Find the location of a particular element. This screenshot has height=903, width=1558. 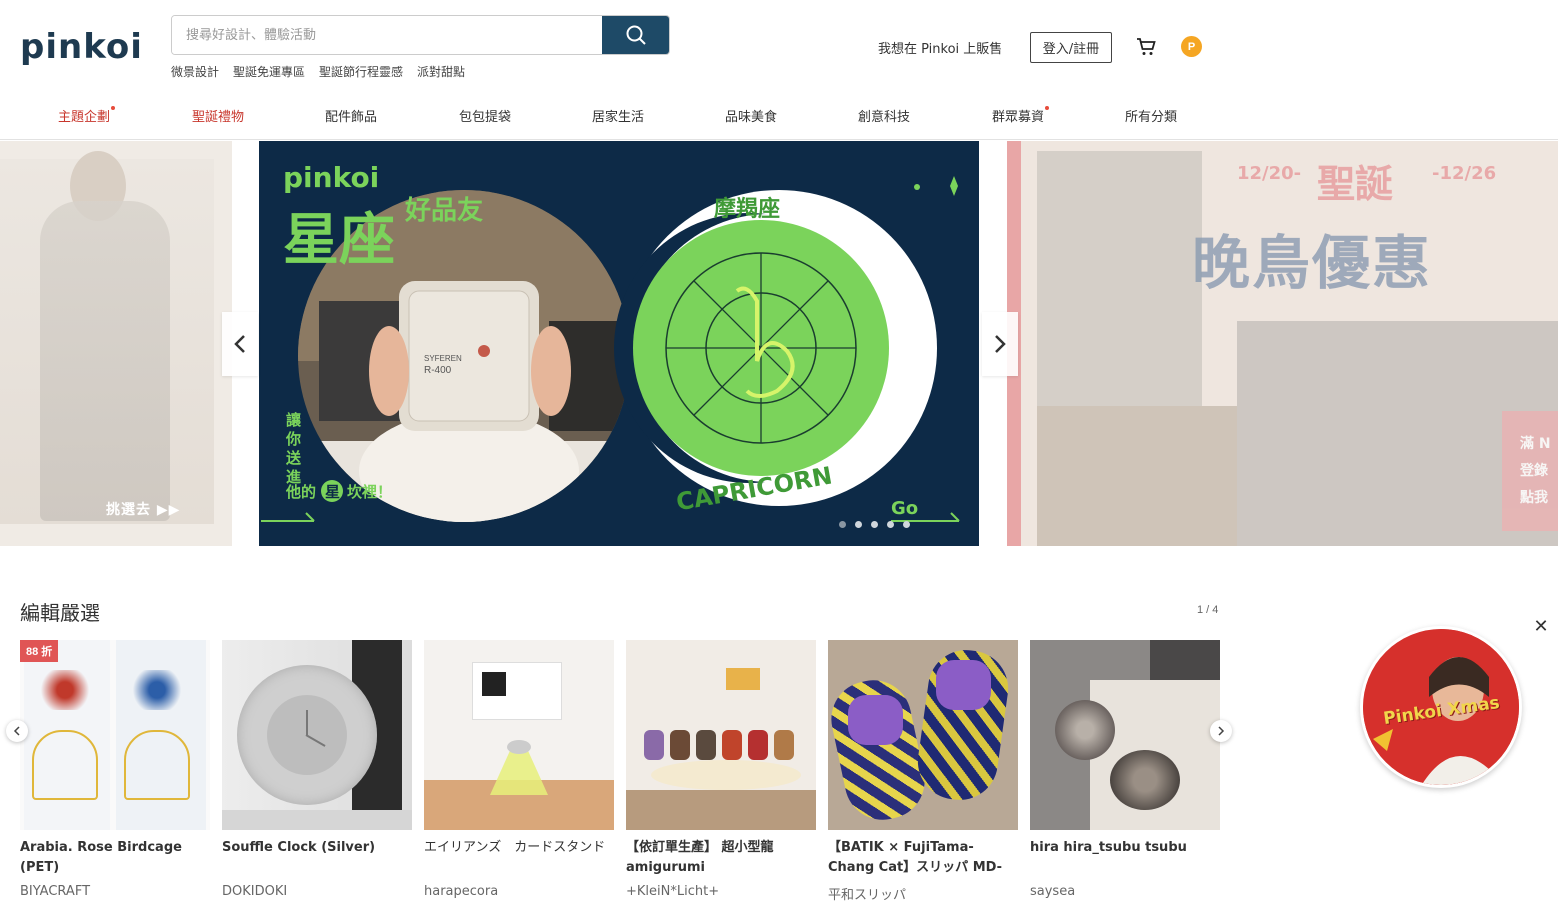

xmas-promo-bubble: Pinkoi Xmas is located at coordinates (1441, 707).